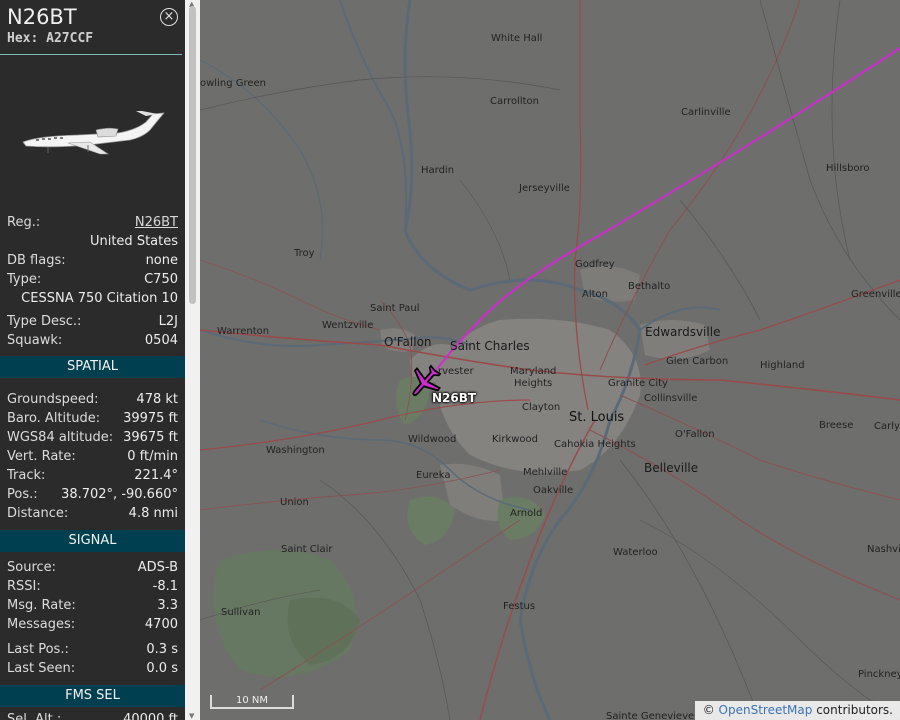 The image size is (900, 720). Describe the element at coordinates (348, 325) in the screenshot. I see `place-label: Wentzville` at that location.